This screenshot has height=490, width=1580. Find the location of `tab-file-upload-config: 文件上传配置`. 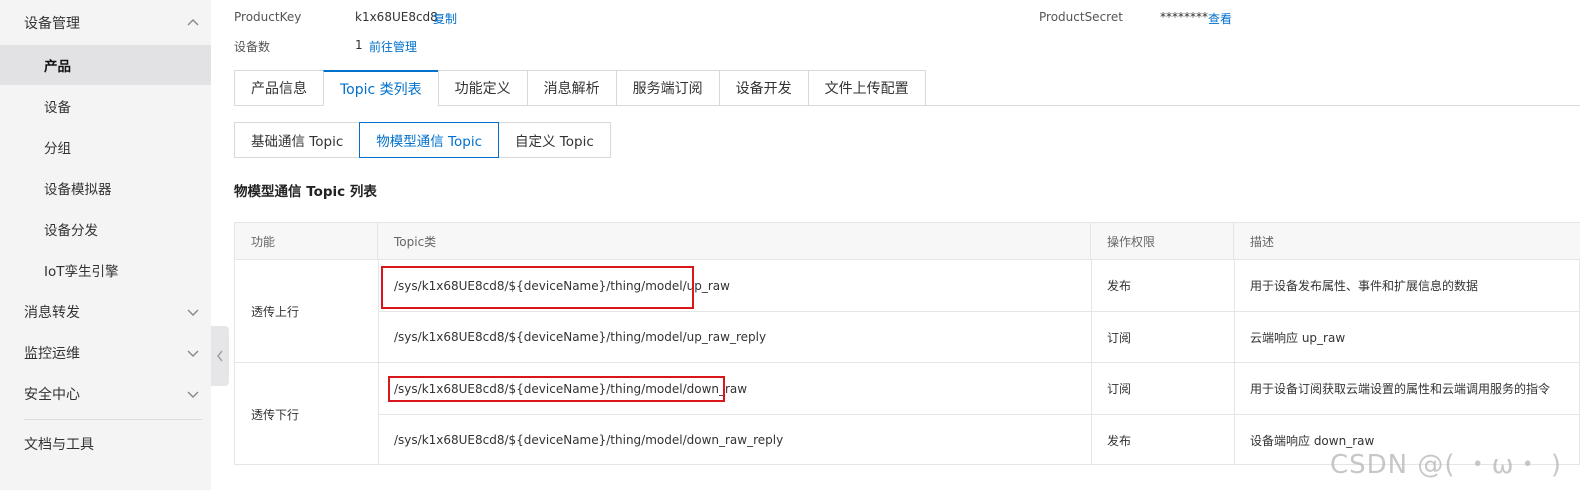

tab-file-upload-config: 文件上传配置 is located at coordinates (866, 88).